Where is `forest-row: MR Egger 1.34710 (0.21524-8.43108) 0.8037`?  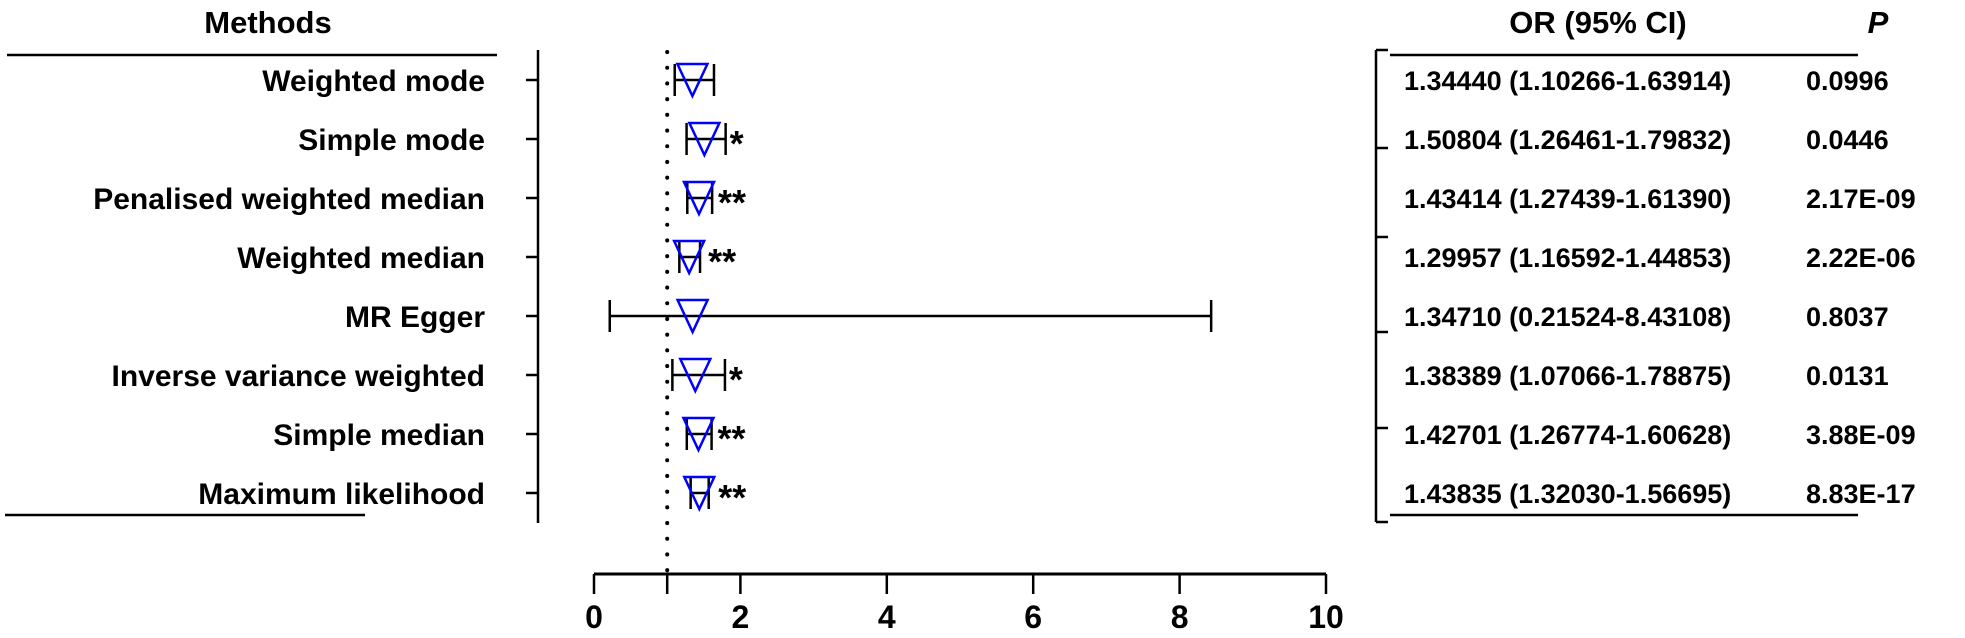
forest-row: MR Egger 1.34710 (0.21524-8.43108) 0.8037 is located at coordinates (1117, 316).